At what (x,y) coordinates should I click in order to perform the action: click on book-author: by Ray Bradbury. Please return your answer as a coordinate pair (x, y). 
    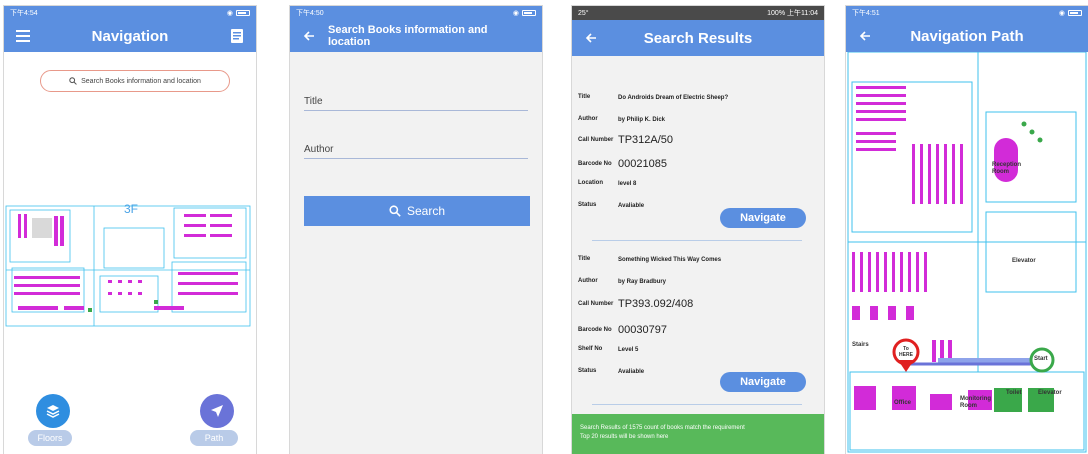
    Looking at the image, I should click on (642, 281).